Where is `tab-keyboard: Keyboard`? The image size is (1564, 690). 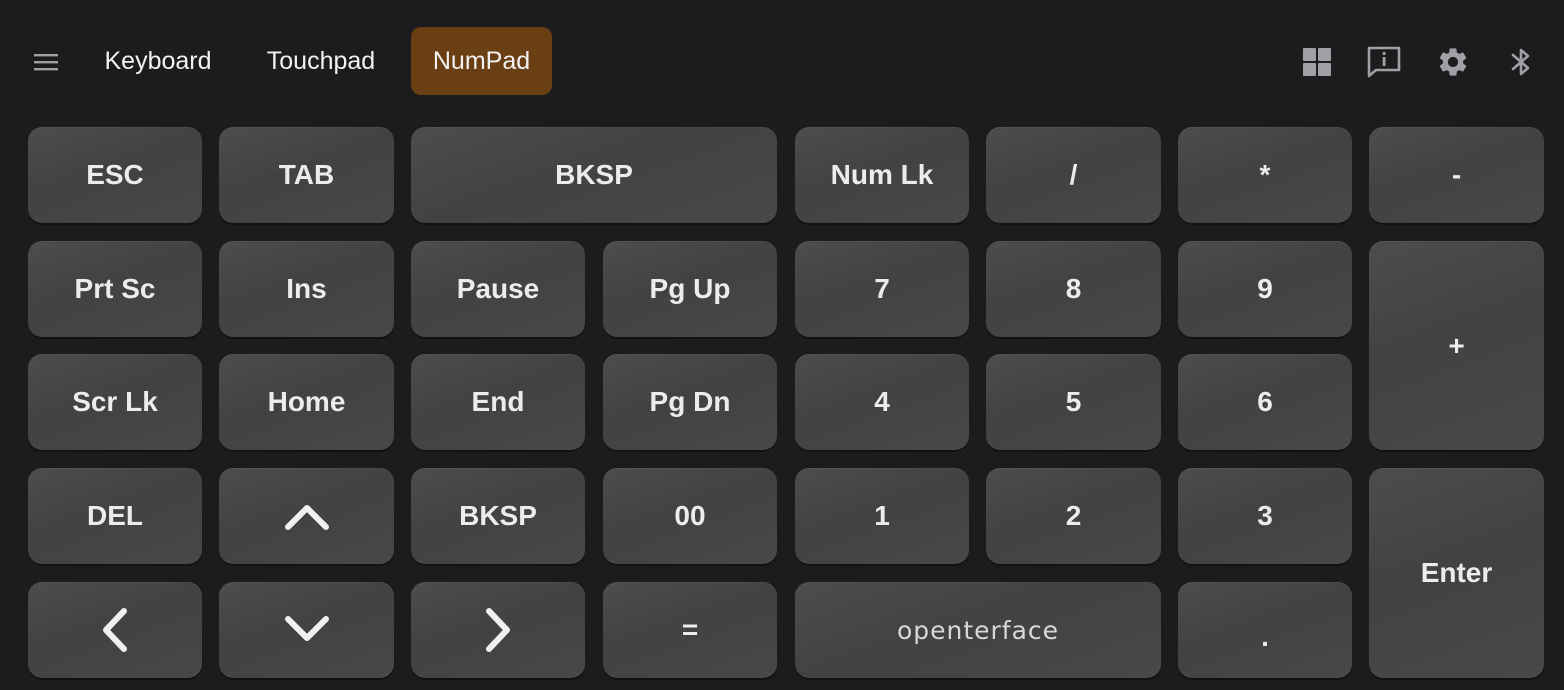 tab-keyboard: Keyboard is located at coordinates (158, 61).